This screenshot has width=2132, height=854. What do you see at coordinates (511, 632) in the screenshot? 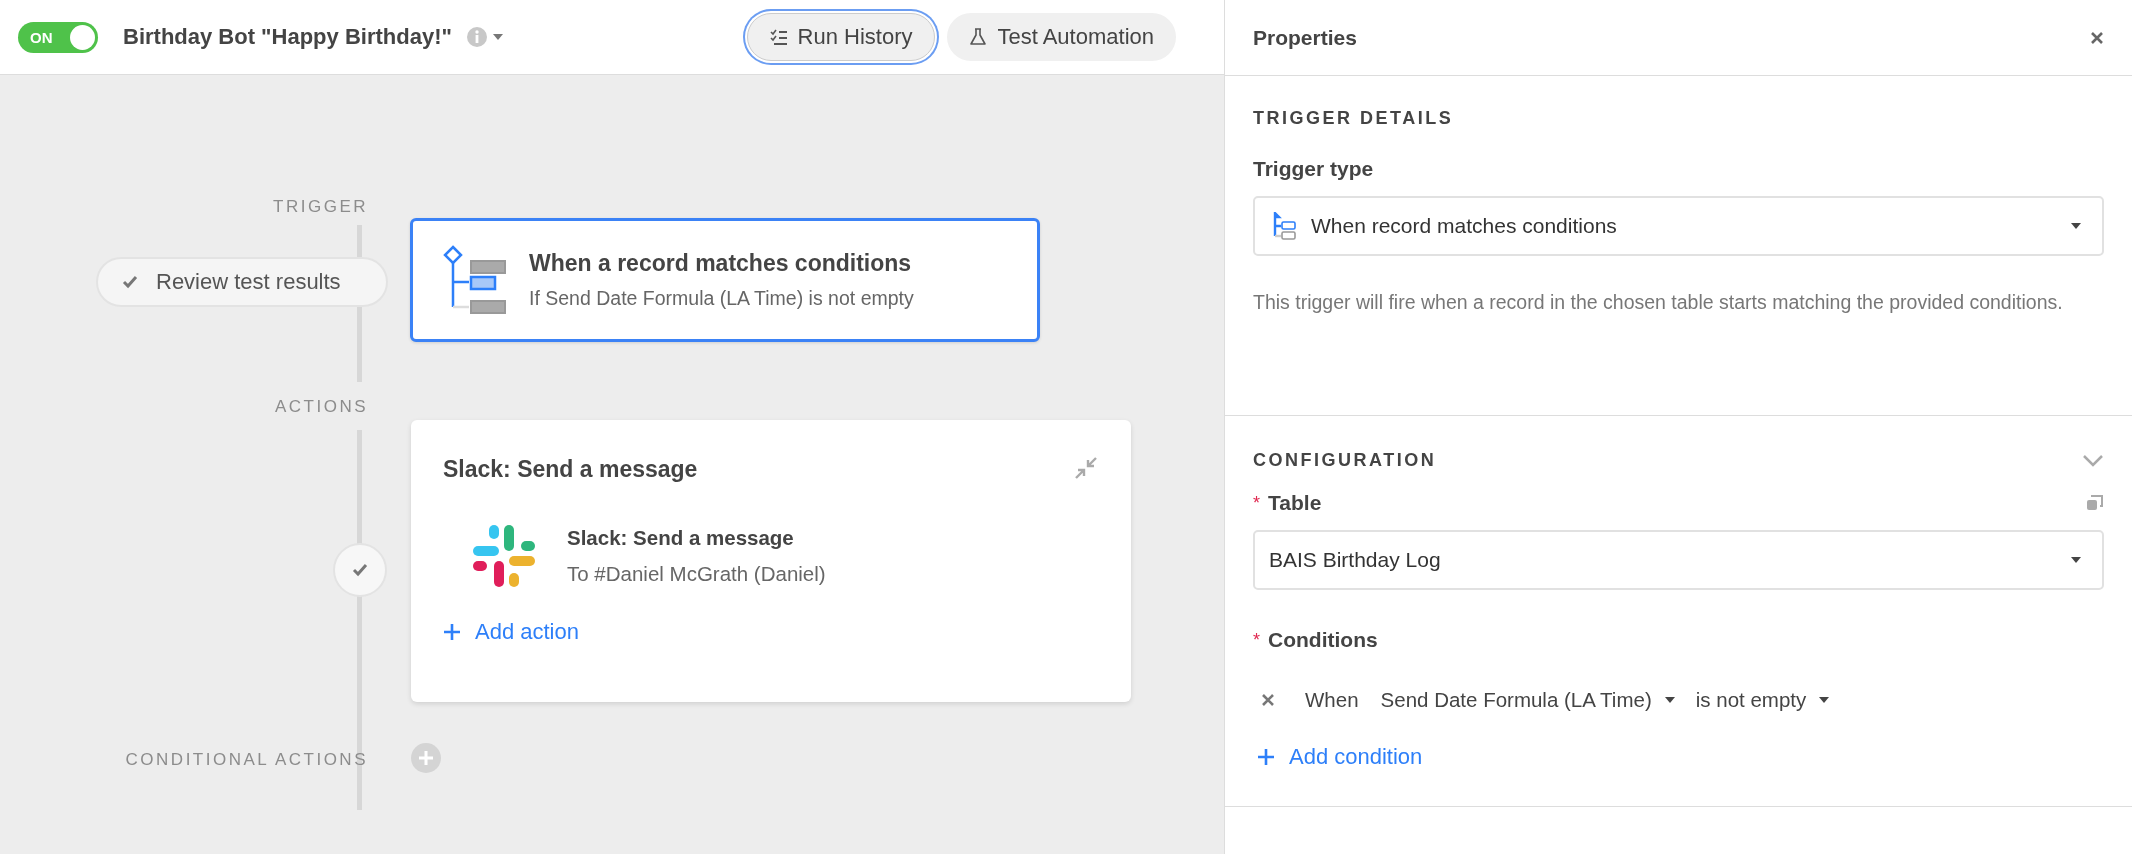
I see `add-action-link: Add action` at bounding box center [511, 632].